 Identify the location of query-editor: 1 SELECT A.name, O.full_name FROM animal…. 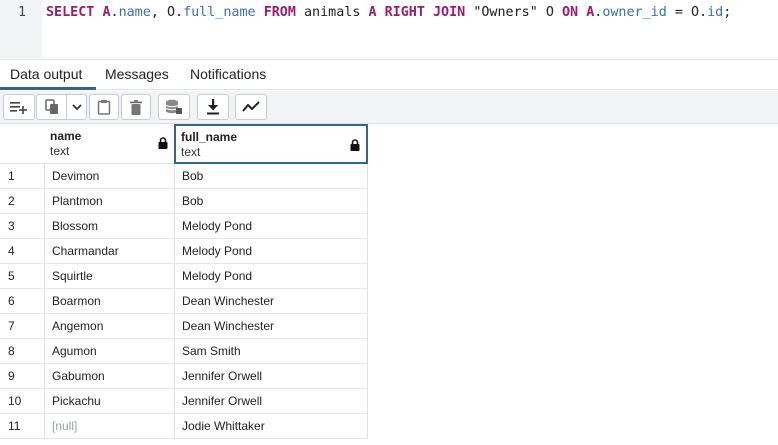
(389, 29).